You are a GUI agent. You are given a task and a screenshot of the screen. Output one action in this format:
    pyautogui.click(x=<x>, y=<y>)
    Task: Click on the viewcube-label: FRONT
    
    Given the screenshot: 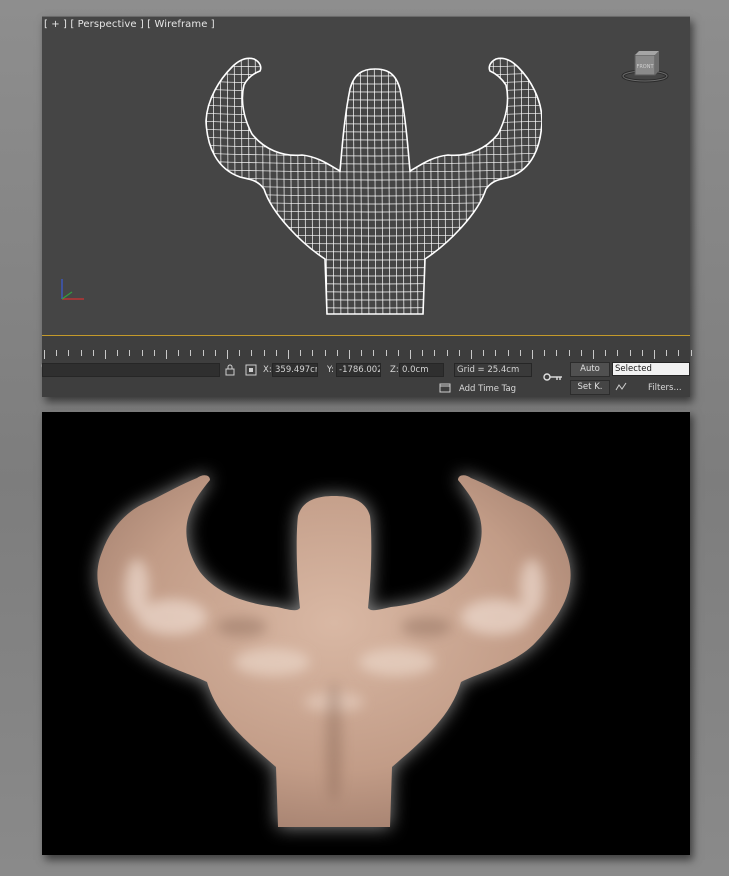 What is the action you would take?
    pyautogui.click(x=645, y=67)
    